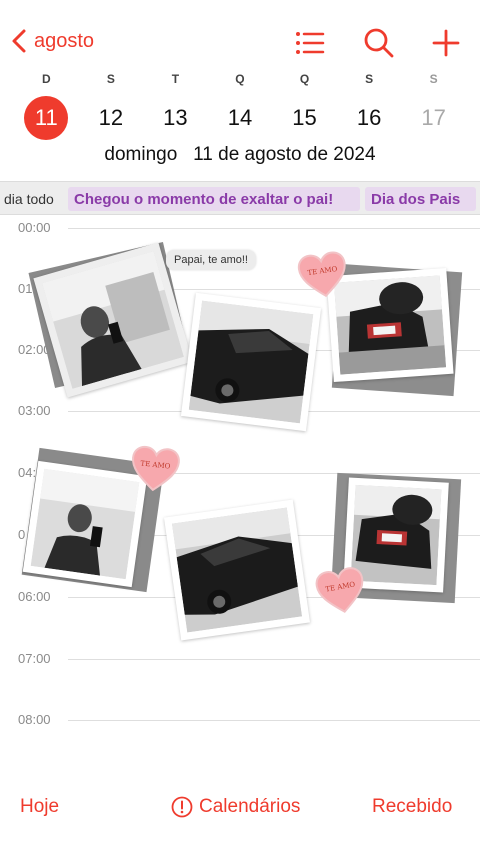 Image resolution: width=480 pixels, height=854 pixels. I want to click on navigation-bar: agosto, so click(240, 35).